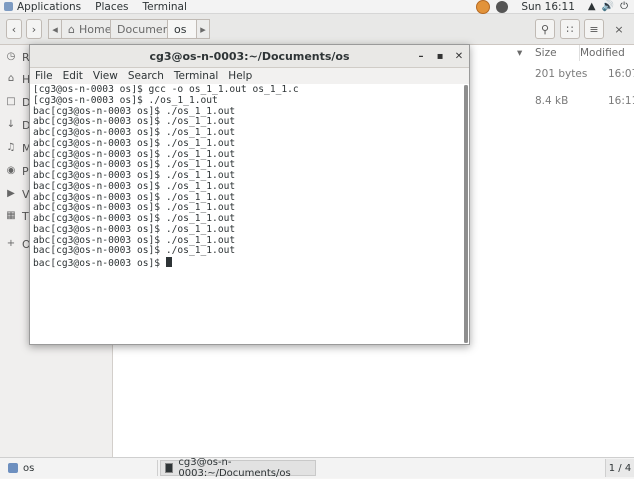 This screenshot has width=634, height=479. I want to click on back-button: ‹, so click(14, 29).